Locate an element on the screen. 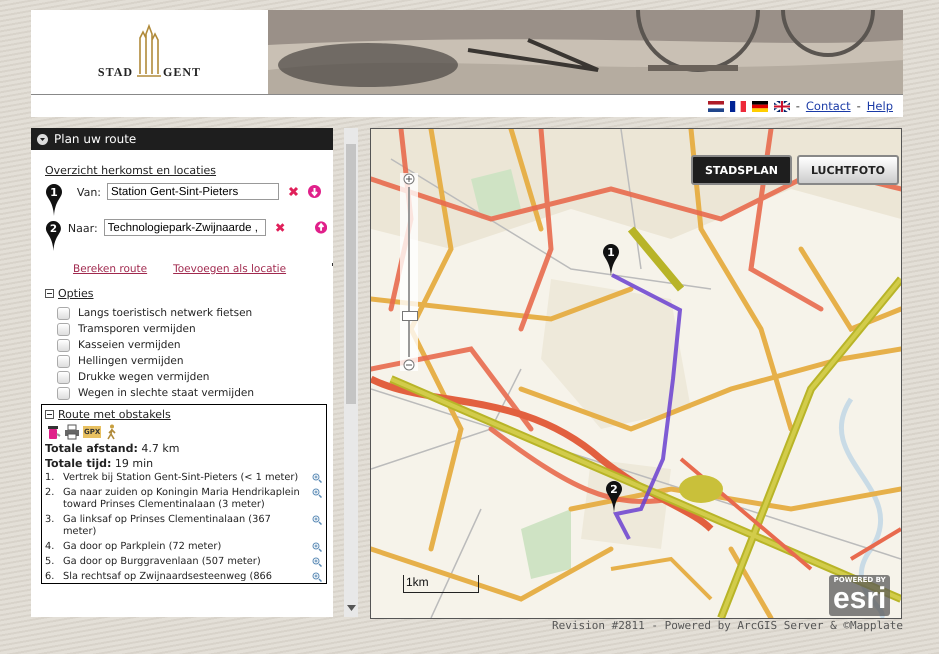  options-toggle: Opties is located at coordinates (76, 293).